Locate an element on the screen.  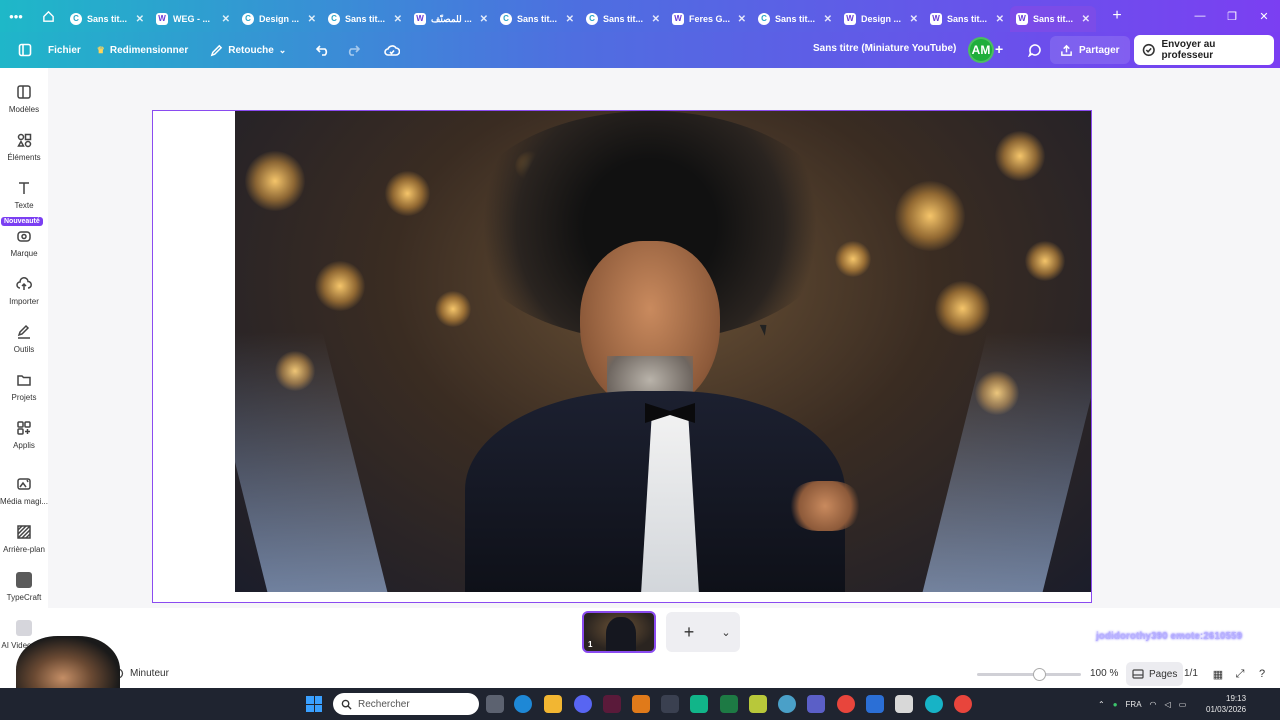
undo-button is located at coordinates (323, 50).